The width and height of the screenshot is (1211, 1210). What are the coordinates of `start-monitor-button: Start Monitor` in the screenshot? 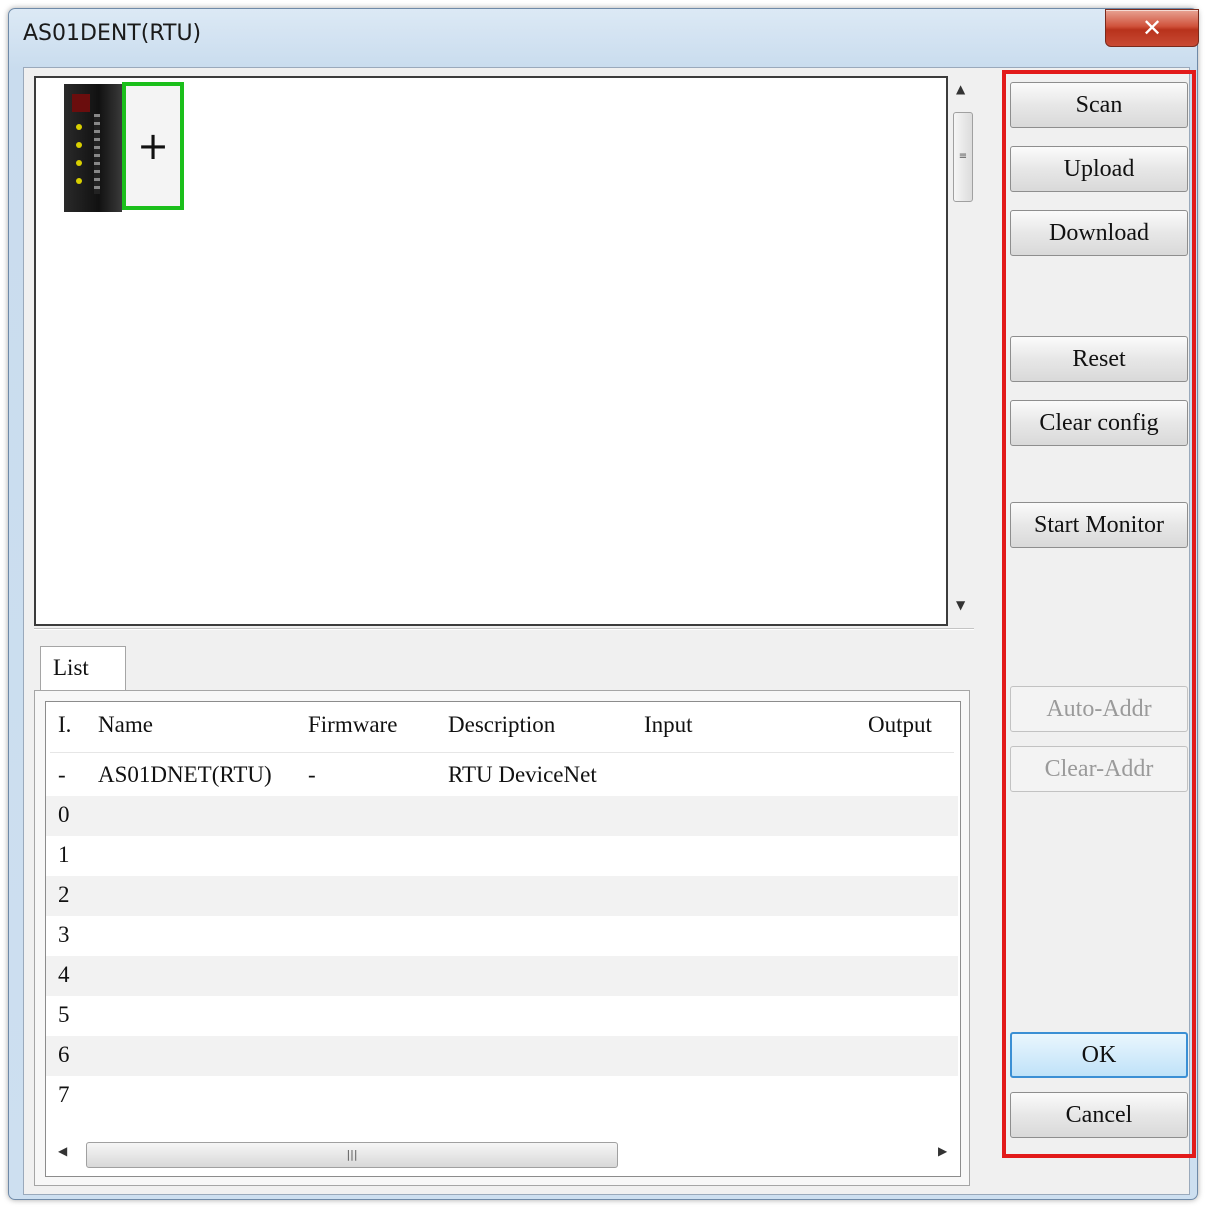 It's located at (1099, 525).